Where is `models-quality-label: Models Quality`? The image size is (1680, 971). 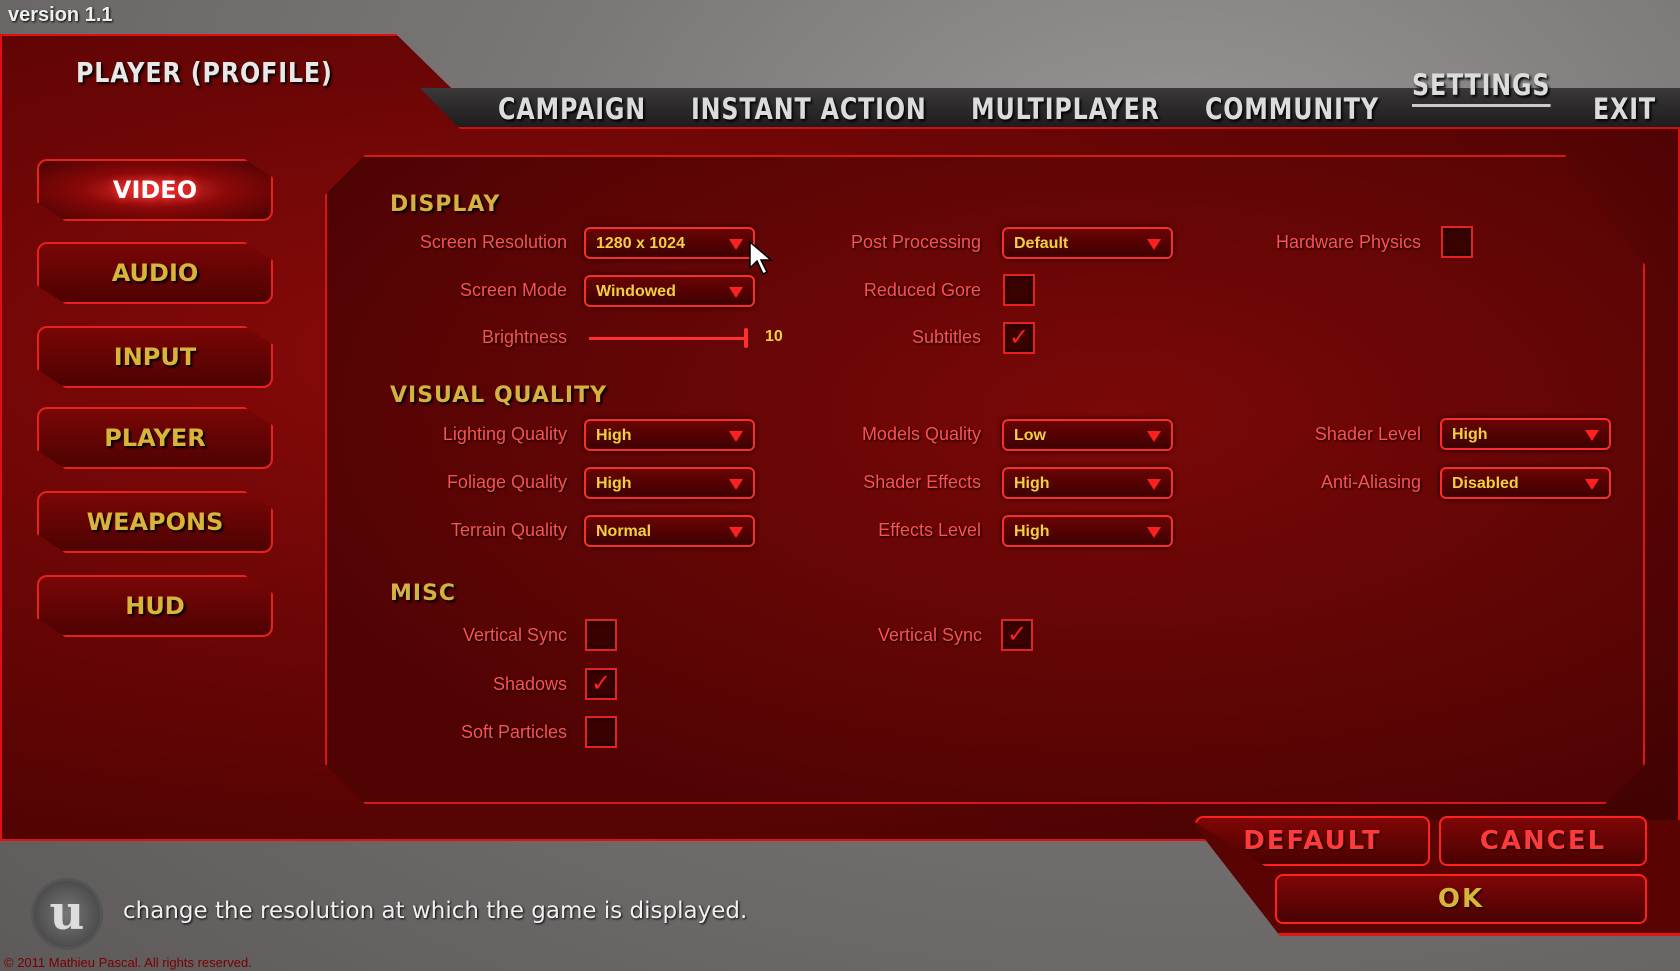 models-quality-label: Models Quality is located at coordinates (921, 434).